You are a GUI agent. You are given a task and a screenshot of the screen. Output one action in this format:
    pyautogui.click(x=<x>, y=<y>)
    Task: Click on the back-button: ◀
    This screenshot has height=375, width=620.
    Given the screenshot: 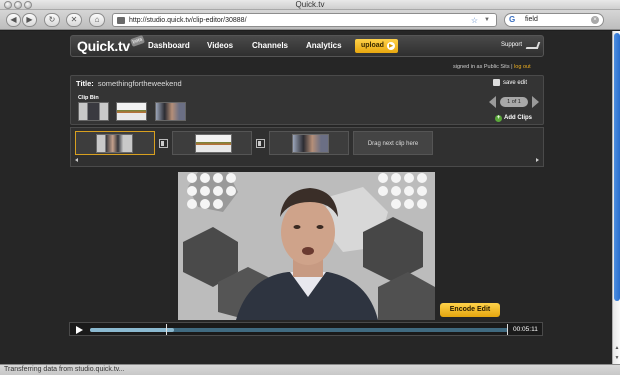 What is the action you would take?
    pyautogui.click(x=13, y=20)
    